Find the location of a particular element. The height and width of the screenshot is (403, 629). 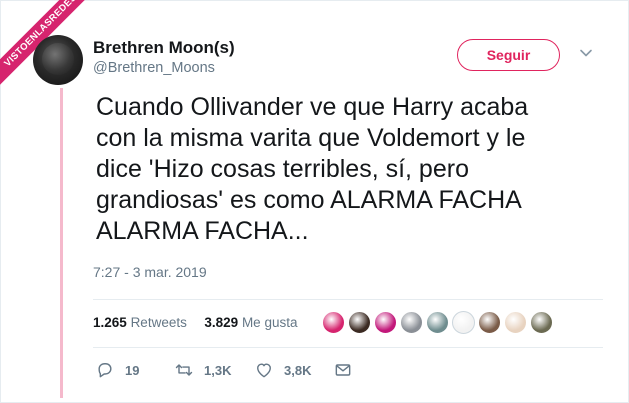

watermark-side-bar is located at coordinates (61, 243).